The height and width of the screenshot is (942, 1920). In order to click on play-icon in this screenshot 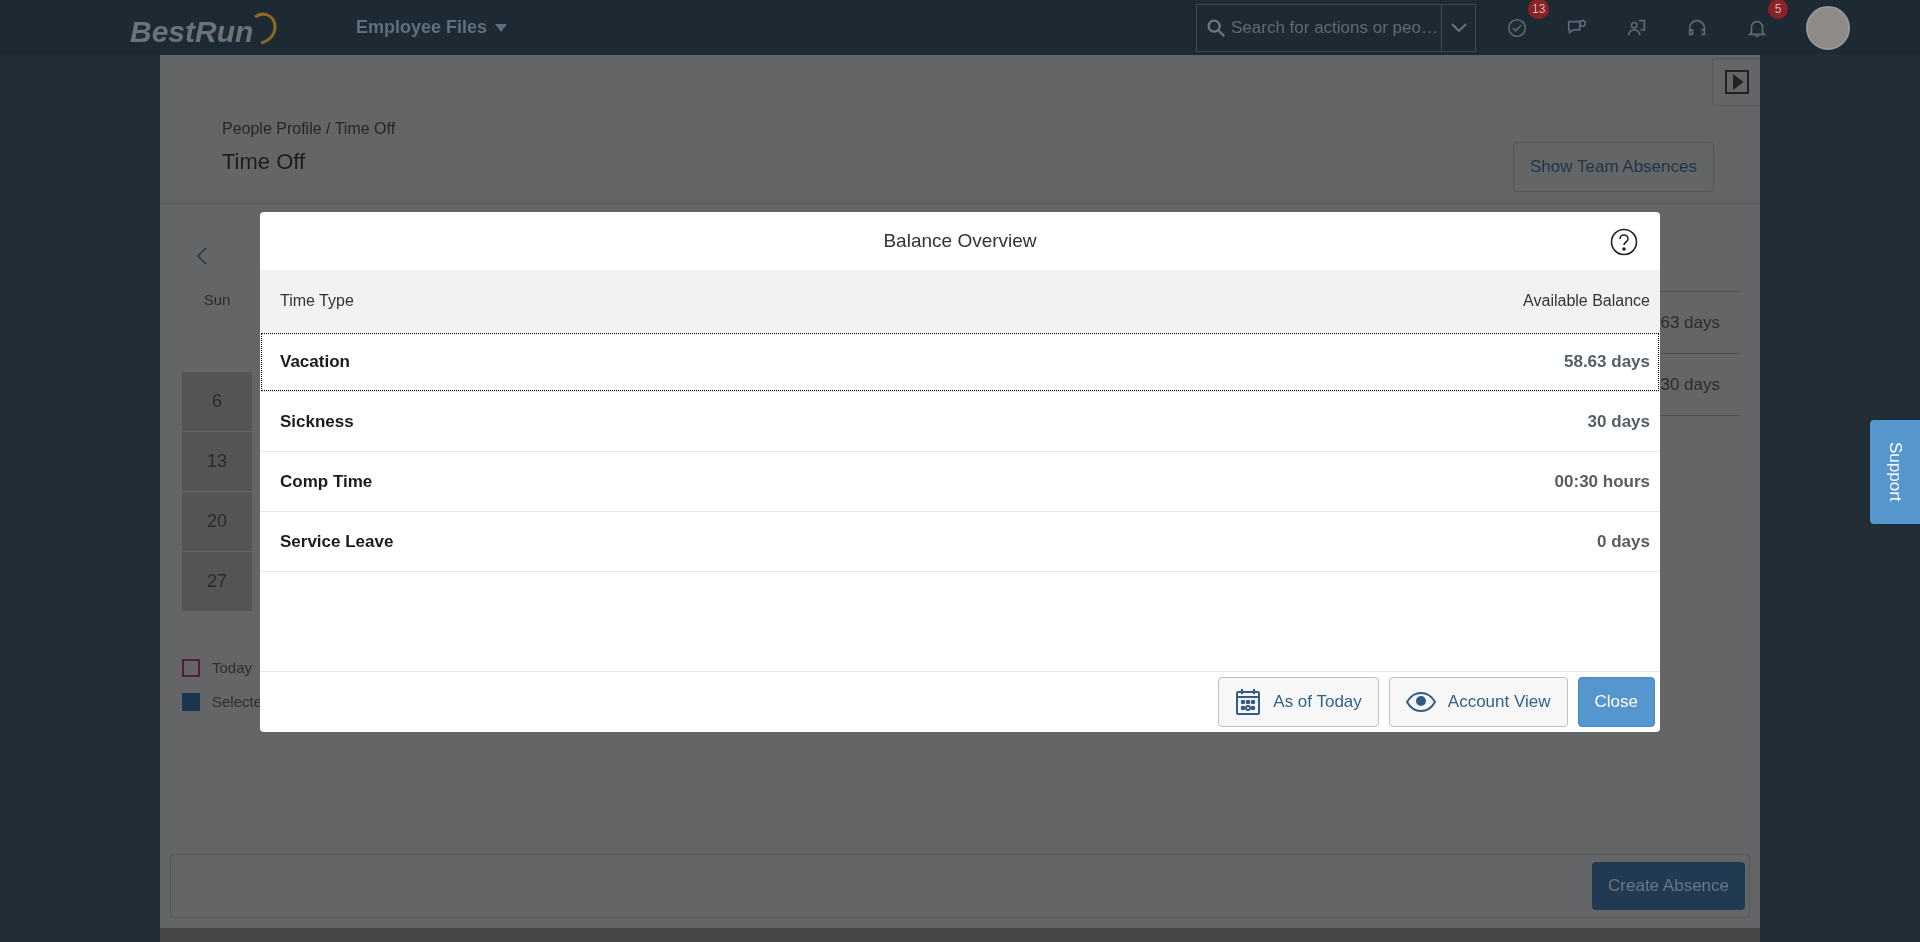, I will do `click(1736, 82)`.